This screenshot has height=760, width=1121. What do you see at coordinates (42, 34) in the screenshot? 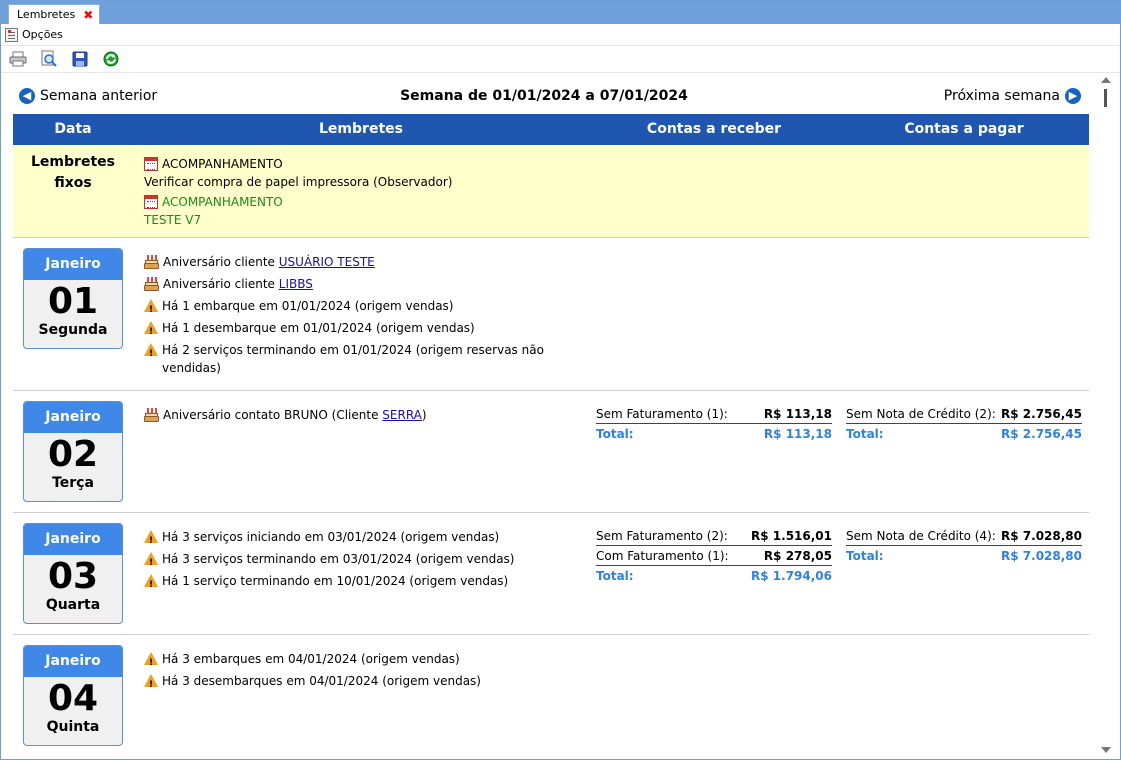
I see `menu-options: Opções` at bounding box center [42, 34].